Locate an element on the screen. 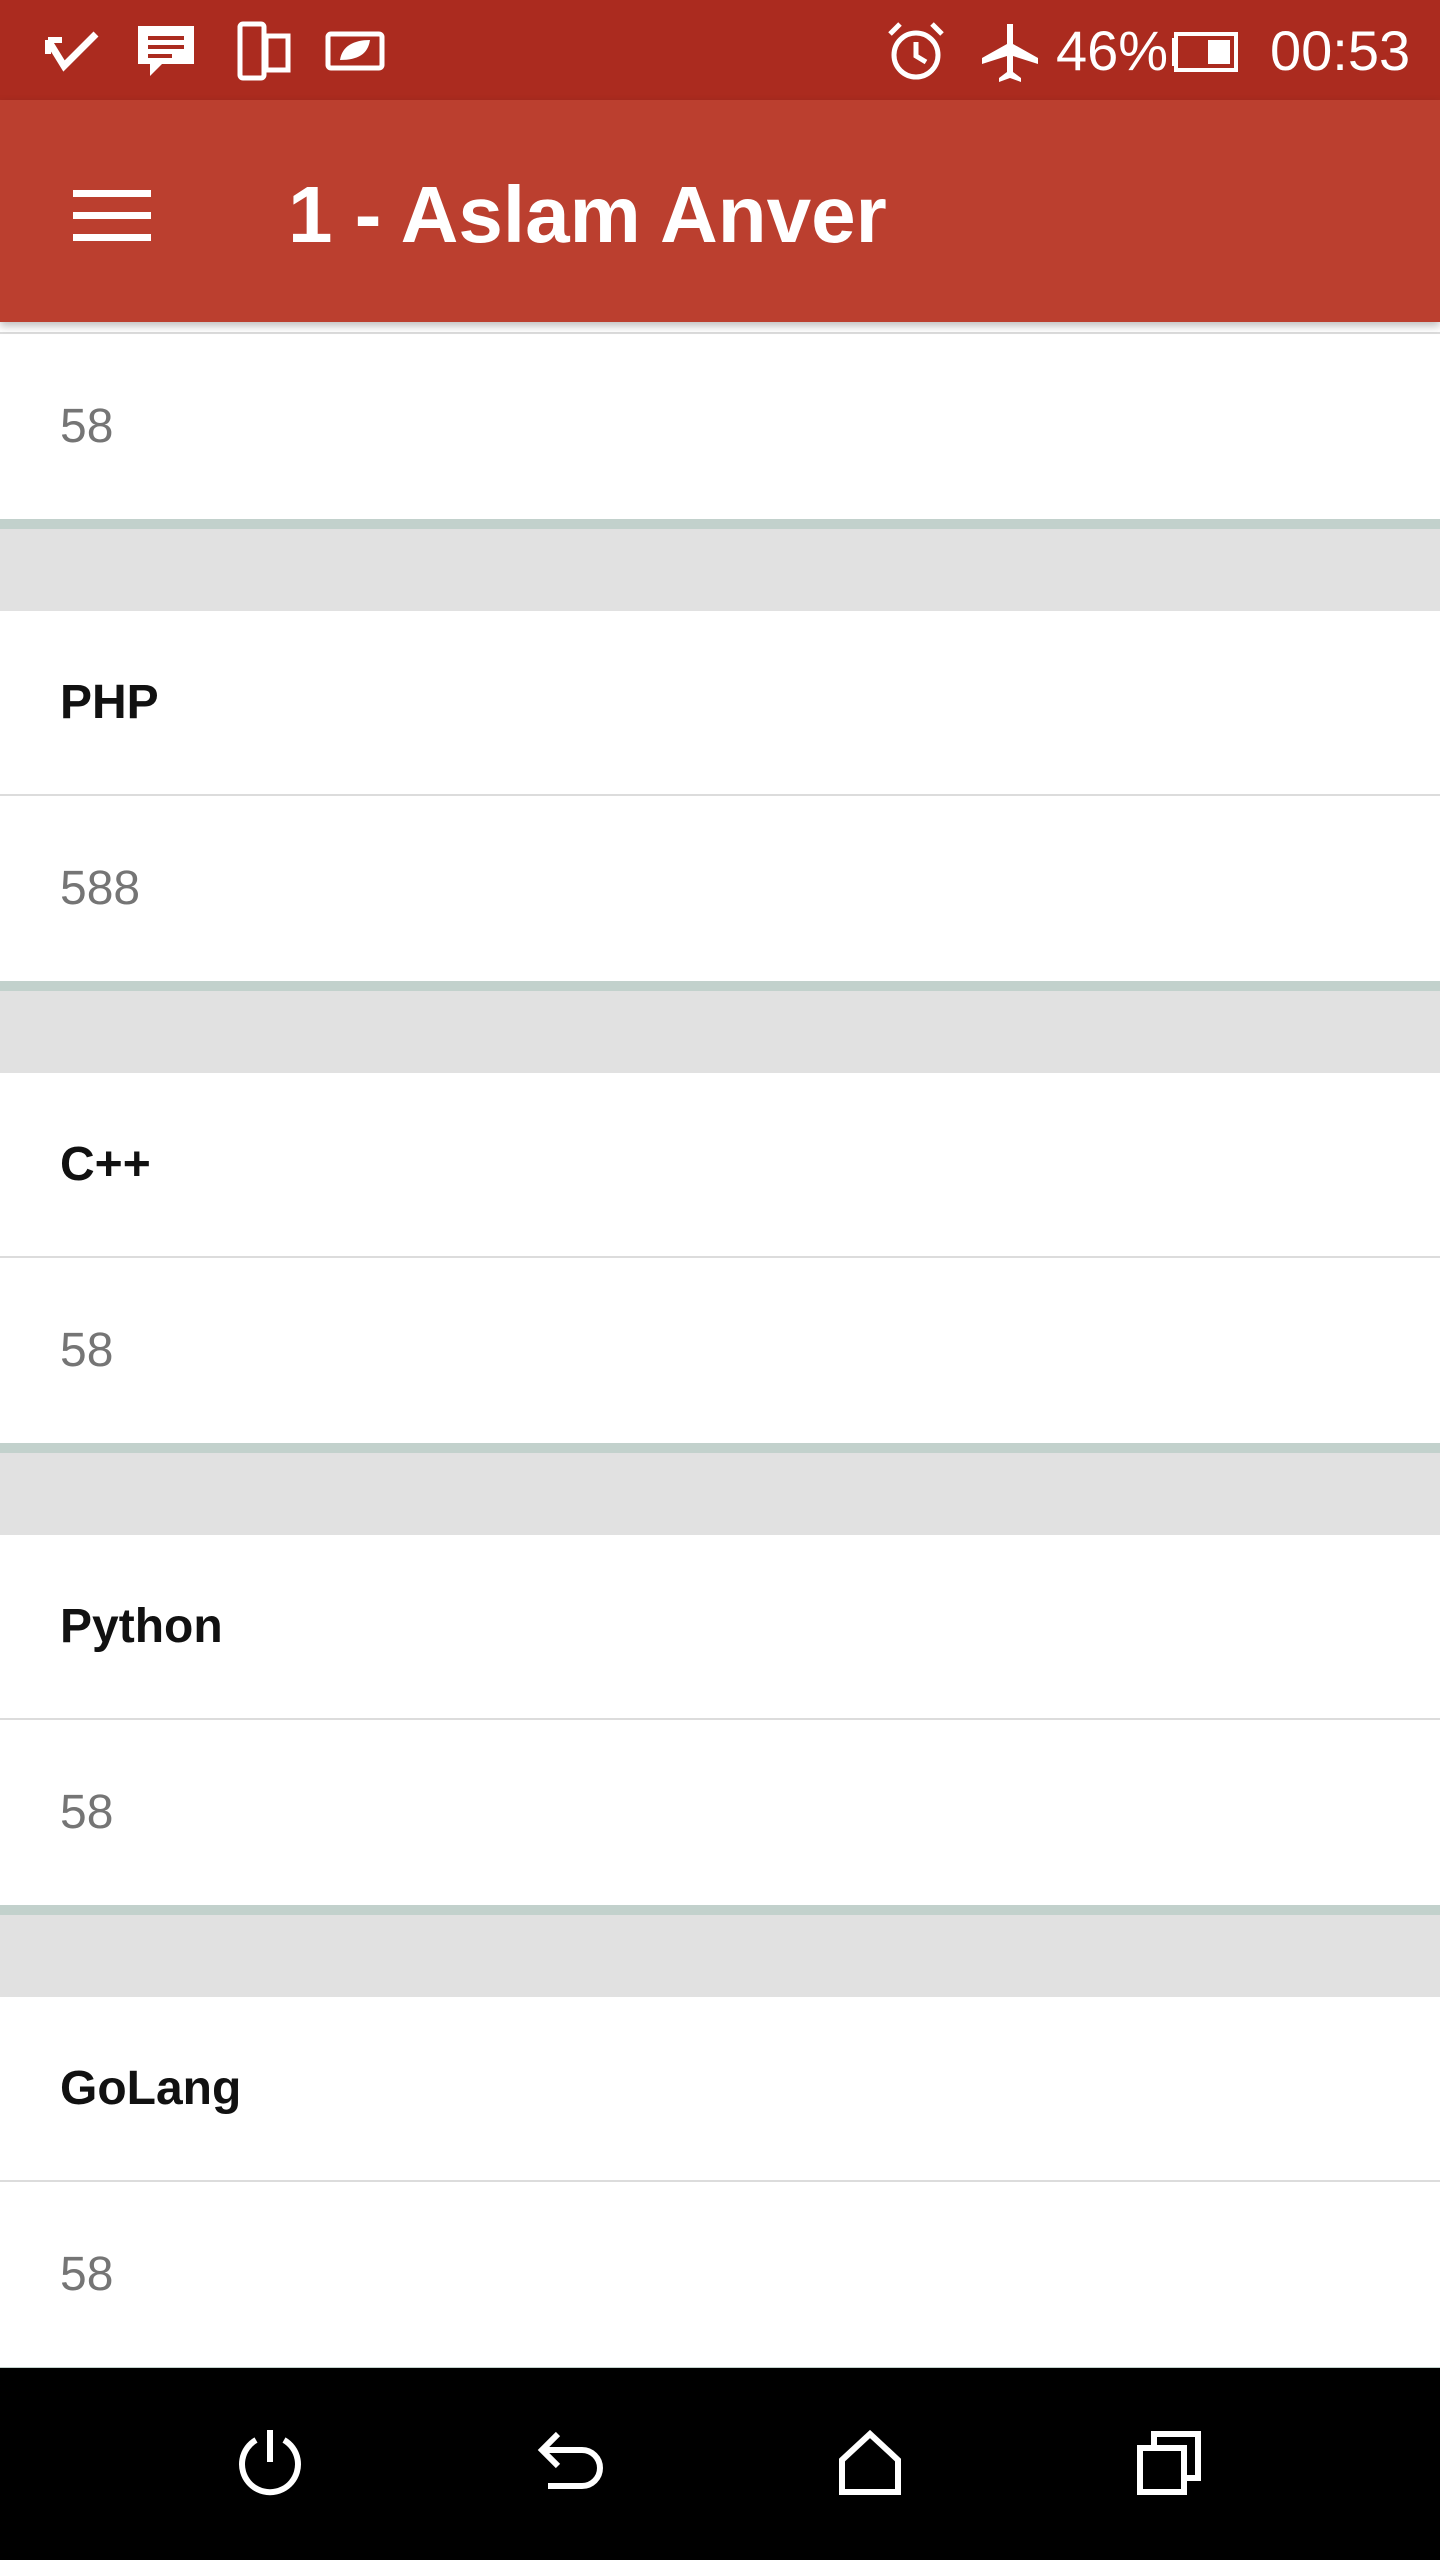 This screenshot has width=1440, height=2560. list-item: PHP 588 is located at coordinates (720, 796).